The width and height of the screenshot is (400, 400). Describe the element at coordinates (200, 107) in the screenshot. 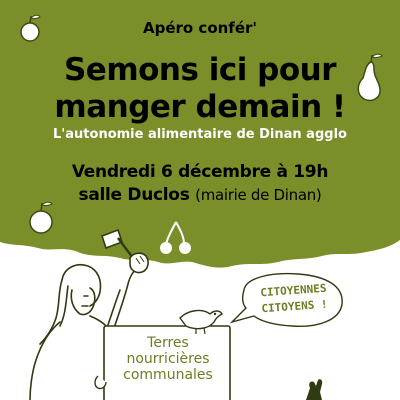

I see `headline-line-2: manger demain !` at that location.